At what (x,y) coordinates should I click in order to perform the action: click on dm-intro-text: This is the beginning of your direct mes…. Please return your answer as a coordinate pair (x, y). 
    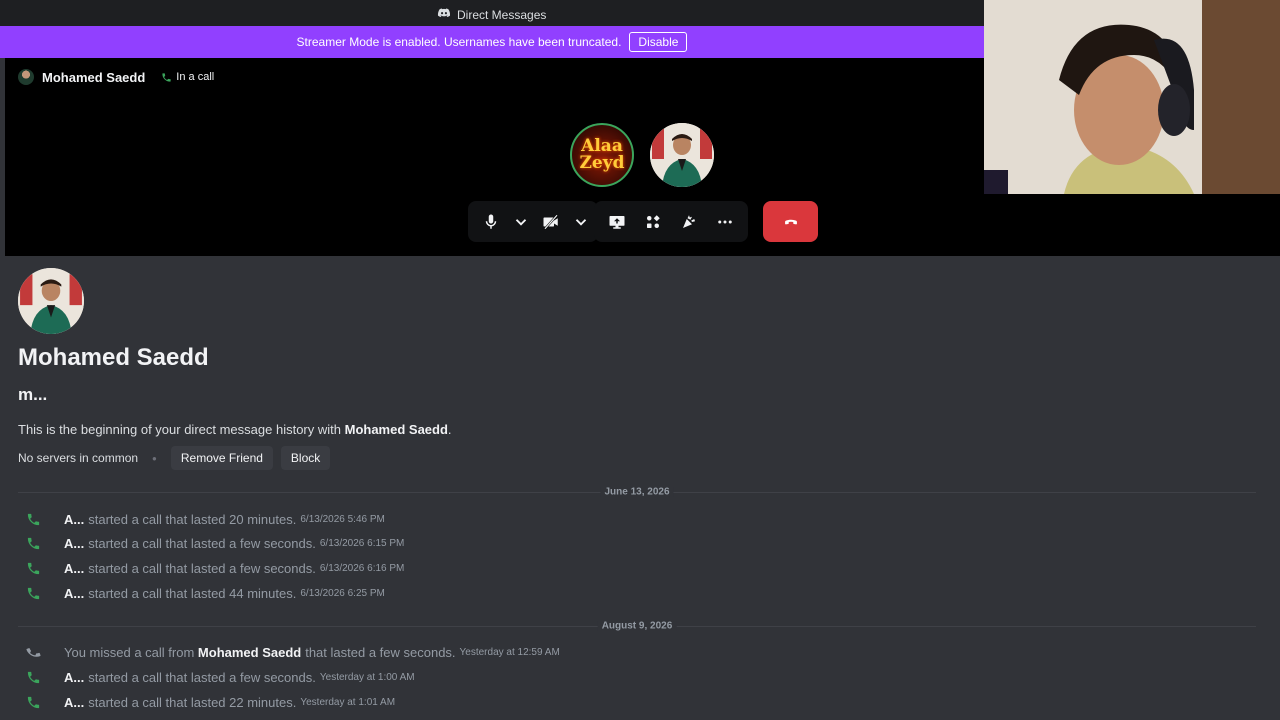
    Looking at the image, I should click on (235, 429).